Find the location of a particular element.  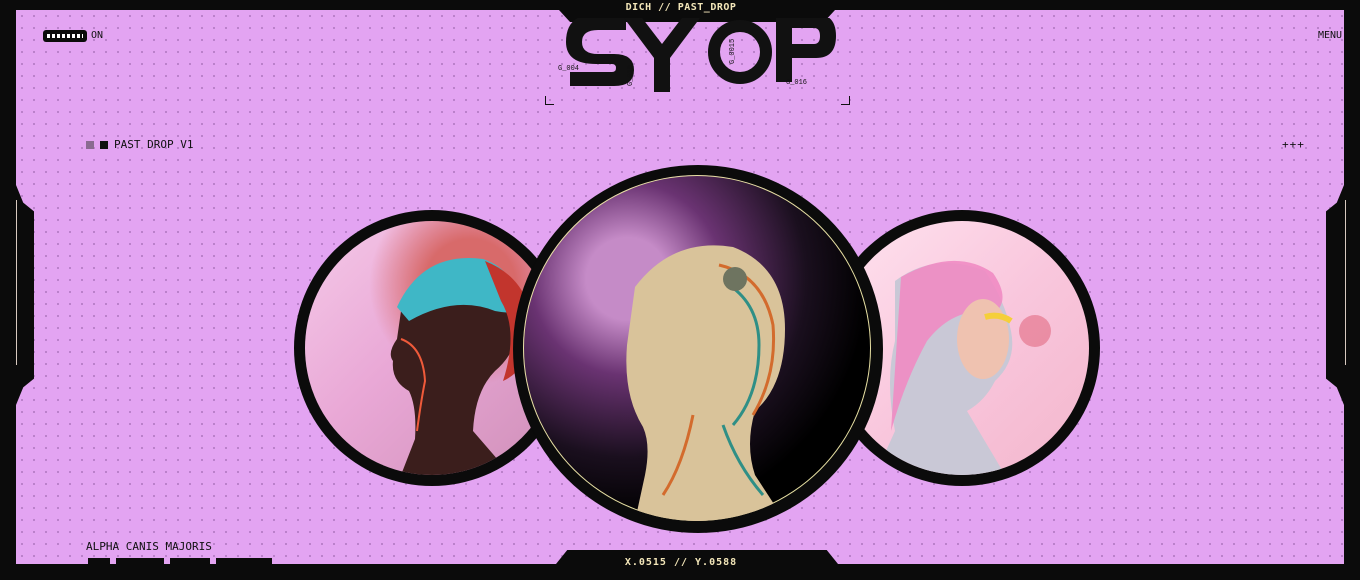

star-name: ALPHA CANIS MAJORIS is located at coordinates (149, 546).